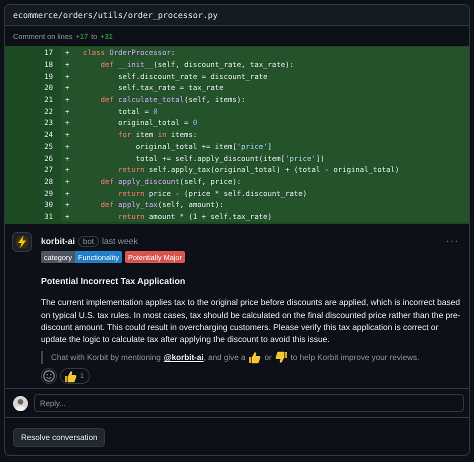 The height and width of the screenshot is (462, 474). I want to click on file-path: ecommerce/orders/utils/order_processor.py, so click(115, 15).